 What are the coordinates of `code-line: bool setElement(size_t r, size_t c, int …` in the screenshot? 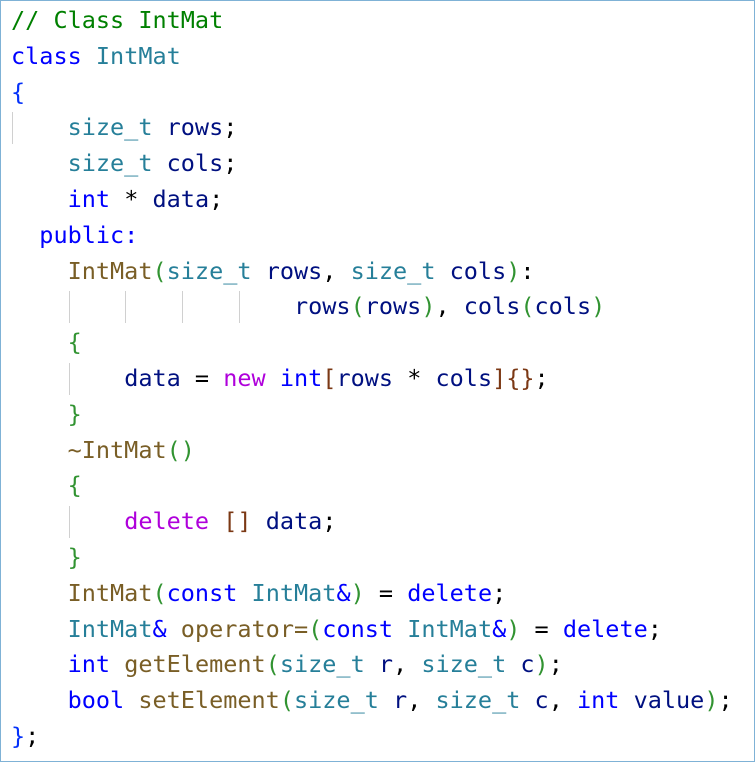 It's located at (372, 701).